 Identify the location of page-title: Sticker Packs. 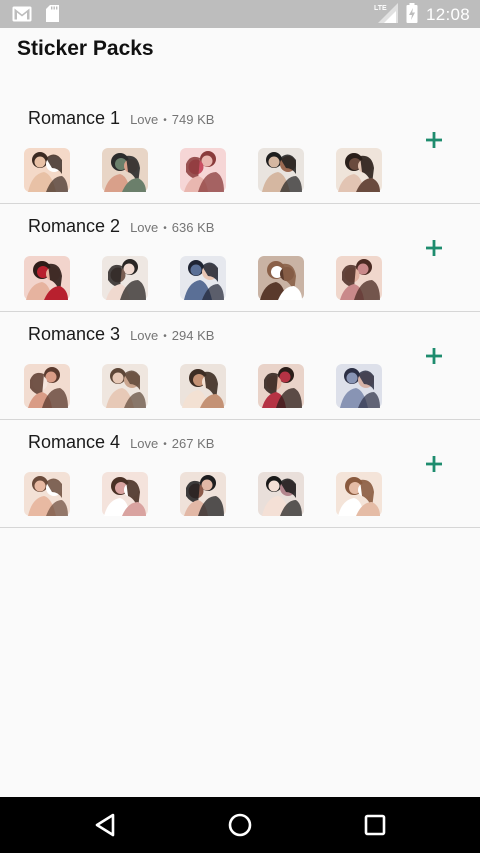
(85, 48).